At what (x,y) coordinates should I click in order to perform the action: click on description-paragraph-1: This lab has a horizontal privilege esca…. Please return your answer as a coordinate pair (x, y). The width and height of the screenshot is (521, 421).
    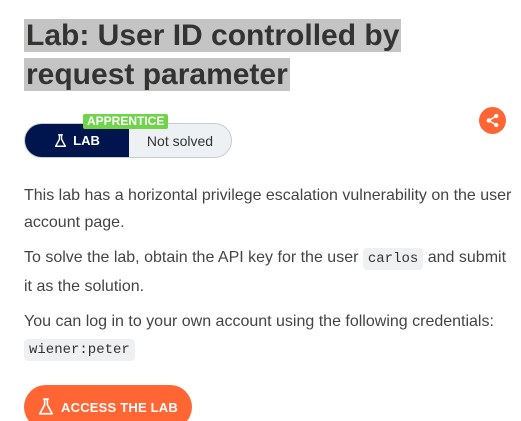
    Looking at the image, I should click on (268, 209).